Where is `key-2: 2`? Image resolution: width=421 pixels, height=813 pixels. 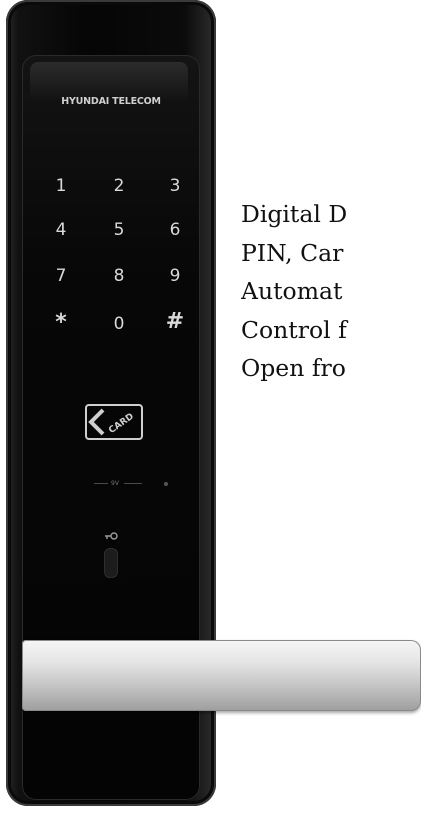 key-2: 2 is located at coordinates (119, 186).